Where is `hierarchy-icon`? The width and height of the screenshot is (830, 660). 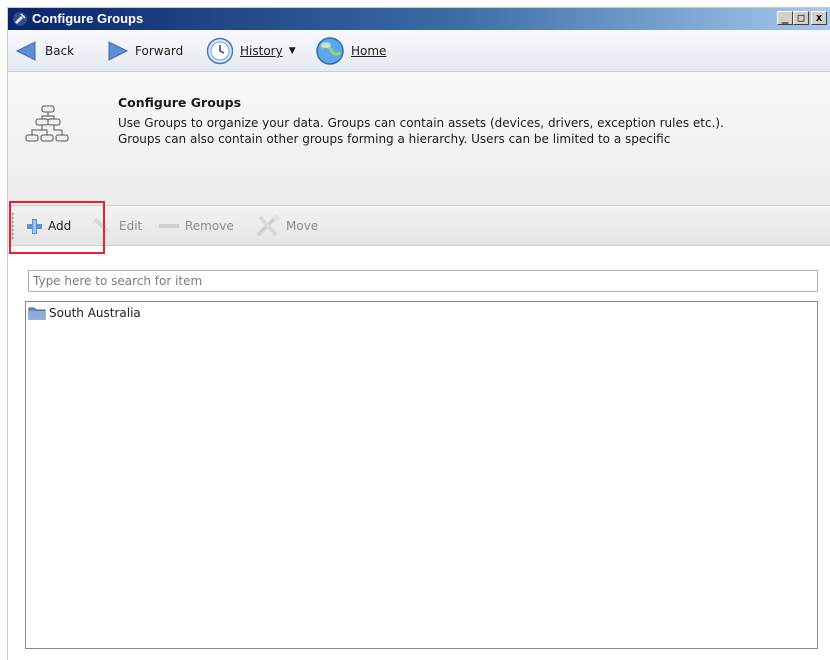
hierarchy-icon is located at coordinates (47, 123).